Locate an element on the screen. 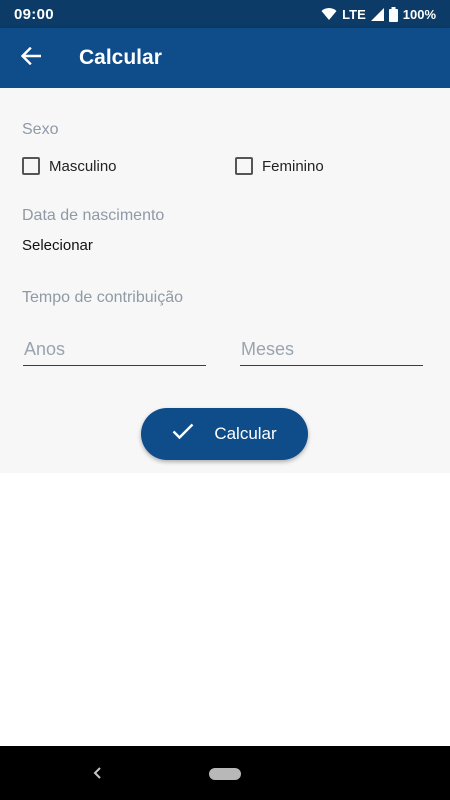 This screenshot has height=800, width=450. battery-percent: 100% is located at coordinates (419, 14).